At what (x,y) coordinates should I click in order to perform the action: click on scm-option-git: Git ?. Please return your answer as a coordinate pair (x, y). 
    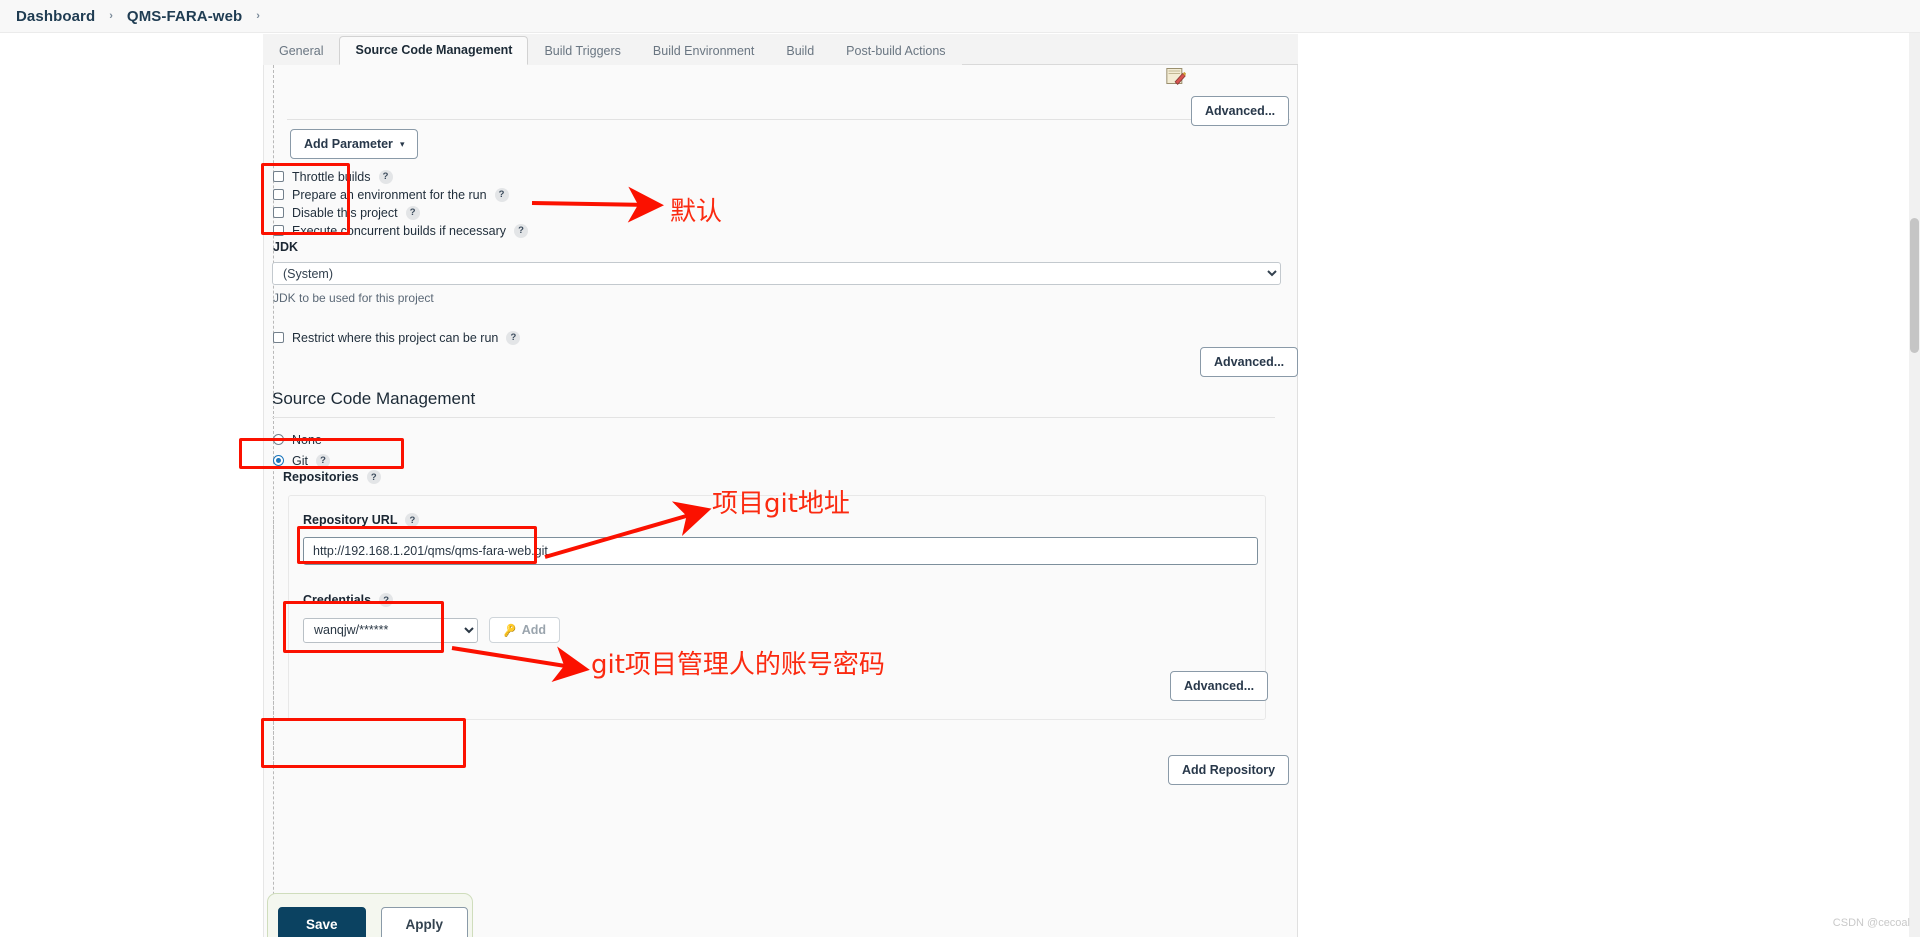
    Looking at the image, I should click on (301, 460).